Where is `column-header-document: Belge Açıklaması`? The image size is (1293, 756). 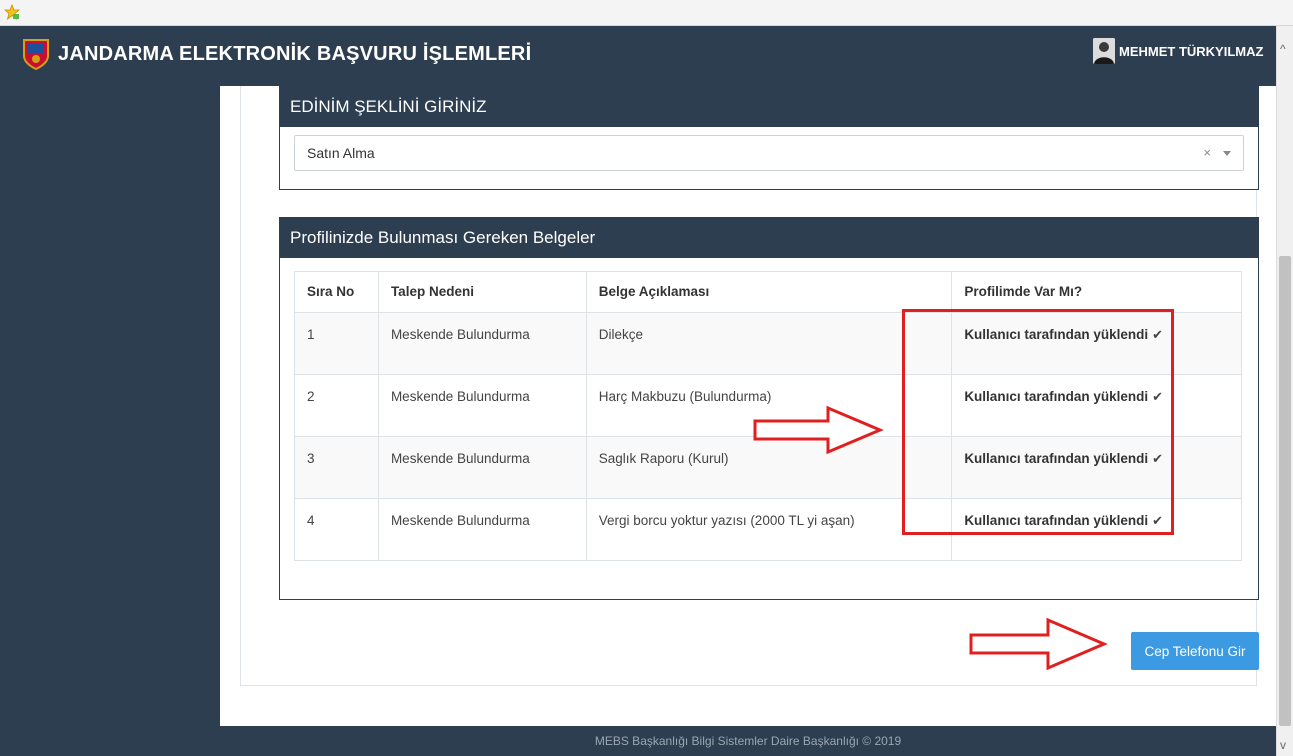 column-header-document: Belge Açıklaması is located at coordinates (769, 292).